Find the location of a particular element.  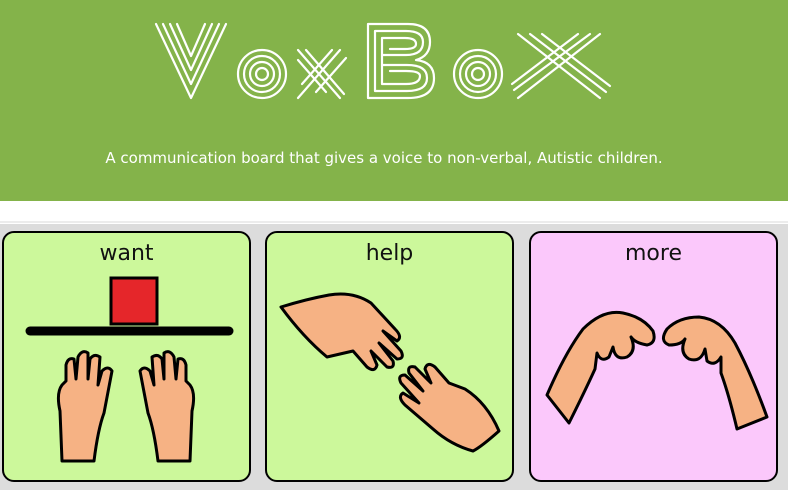

more-hands-icon is located at coordinates (657, 370).